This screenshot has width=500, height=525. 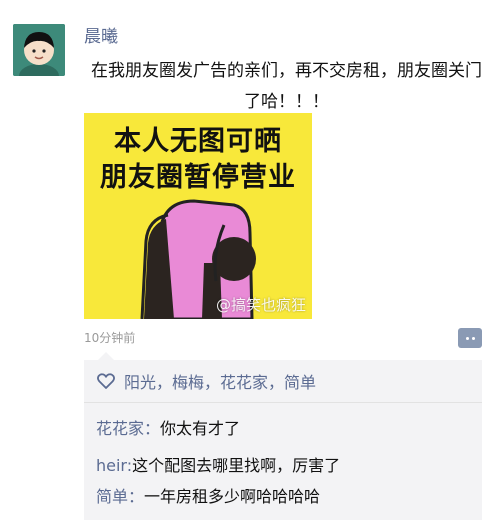 I want to click on post-author-name: 晨曦, so click(x=101, y=34).